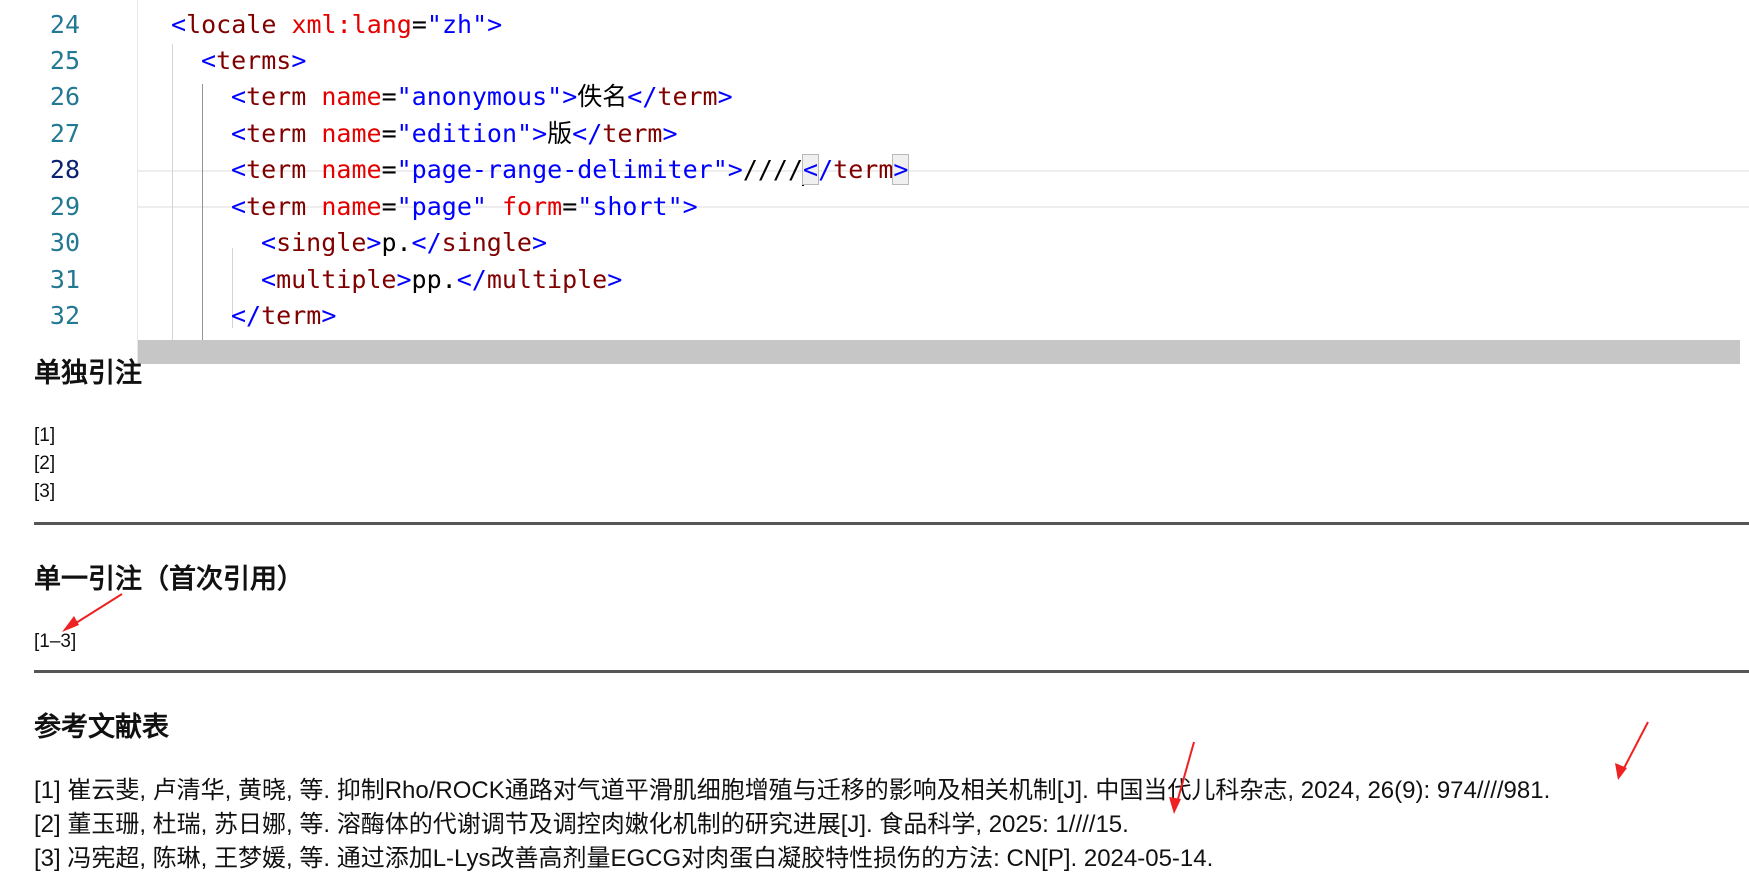  What do you see at coordinates (811, 169) in the screenshot?
I see `matched-bracket: <` at bounding box center [811, 169].